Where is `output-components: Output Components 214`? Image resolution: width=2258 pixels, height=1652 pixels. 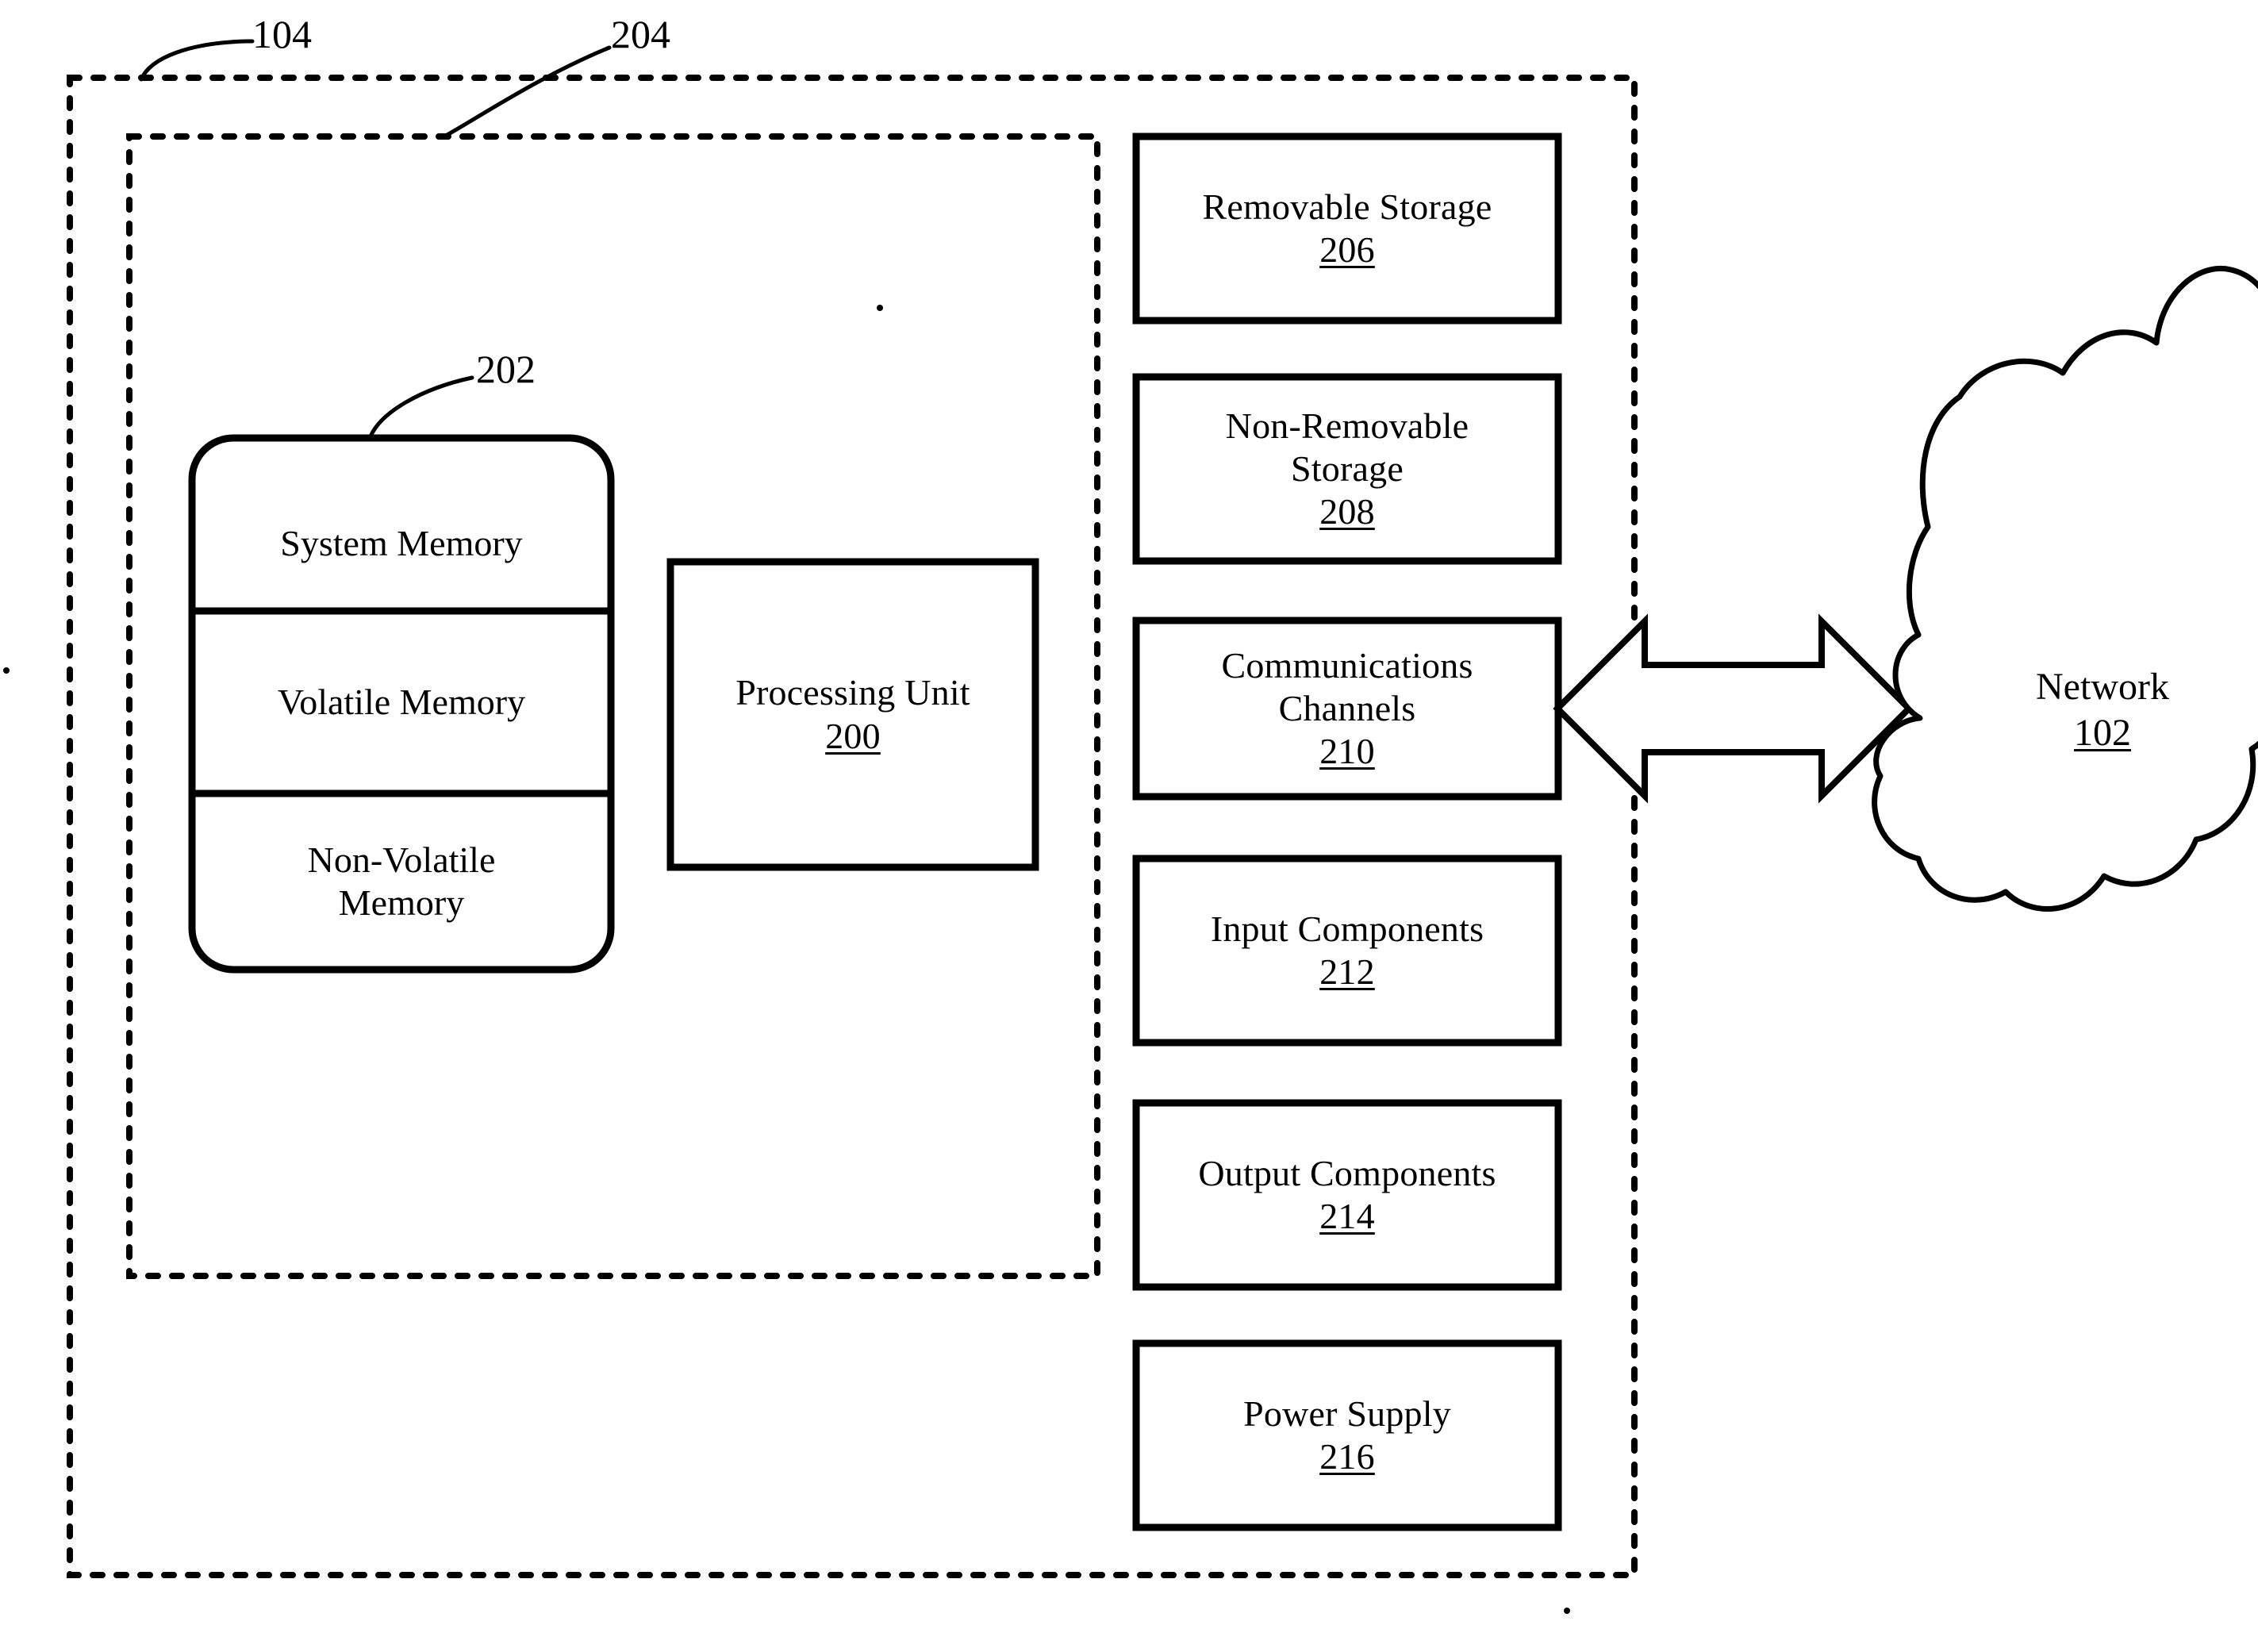
output-components: Output Components 214 is located at coordinates (1347, 1195).